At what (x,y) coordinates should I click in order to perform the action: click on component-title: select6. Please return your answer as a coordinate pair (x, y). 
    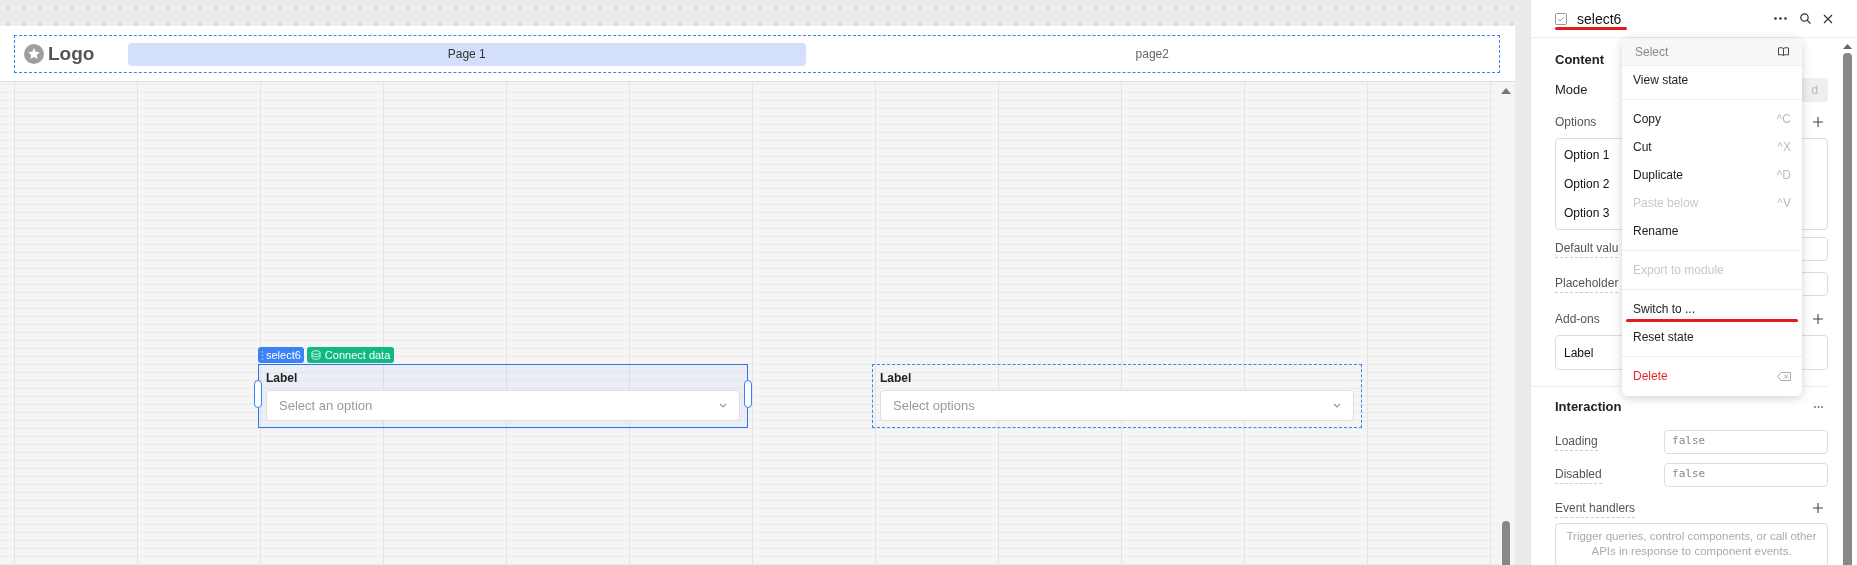
    Looking at the image, I should click on (1599, 18).